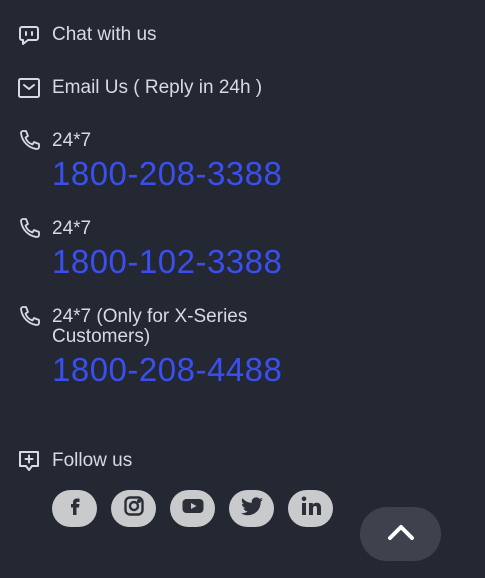 This screenshot has width=485, height=578. I want to click on phone-number-link: 1800-208-3388, so click(167, 174).